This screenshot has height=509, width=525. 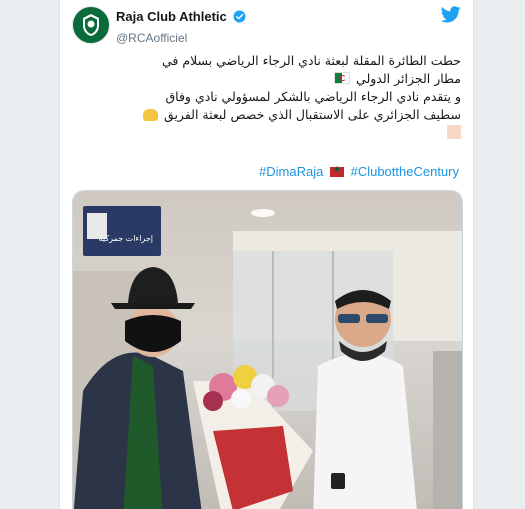 What do you see at coordinates (336, 170) in the screenshot?
I see `morocco-flag-icon` at bounding box center [336, 170].